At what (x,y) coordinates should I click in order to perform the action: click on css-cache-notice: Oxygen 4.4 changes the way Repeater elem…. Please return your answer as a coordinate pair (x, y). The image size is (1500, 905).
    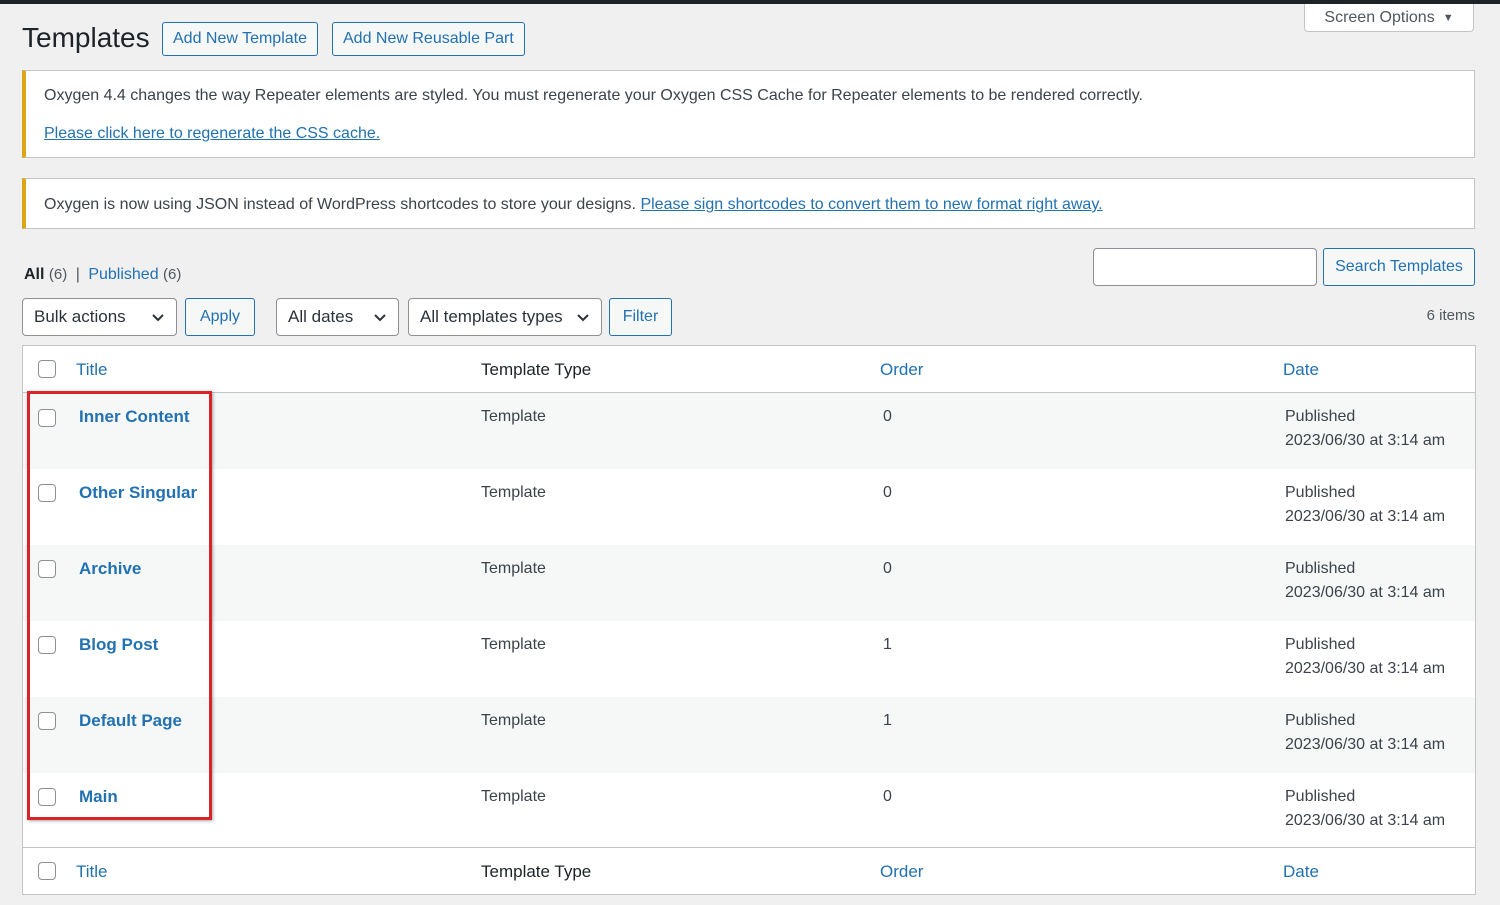
    Looking at the image, I should click on (748, 114).